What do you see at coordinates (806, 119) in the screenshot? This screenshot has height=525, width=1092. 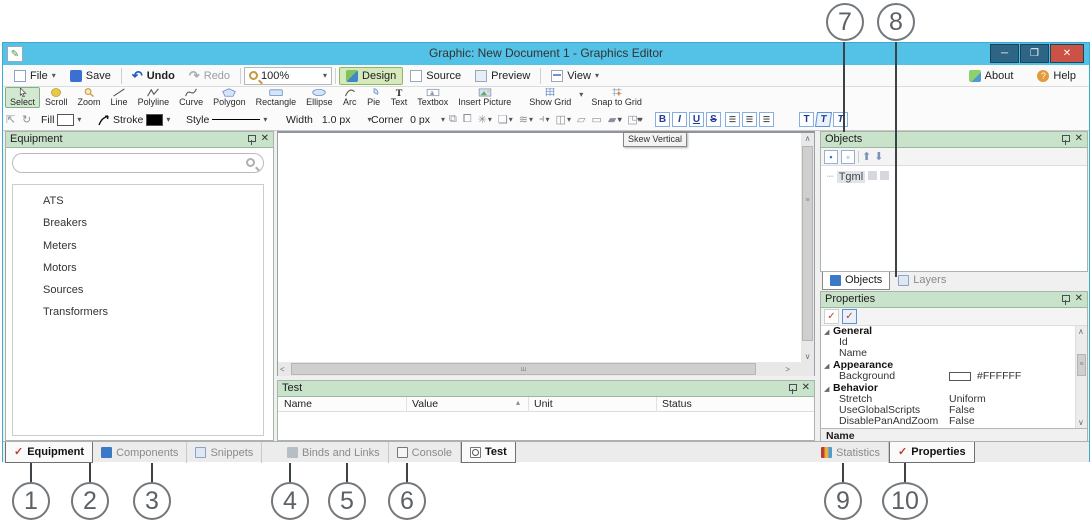 I see `text-skew-horizontal-button: T` at bounding box center [806, 119].